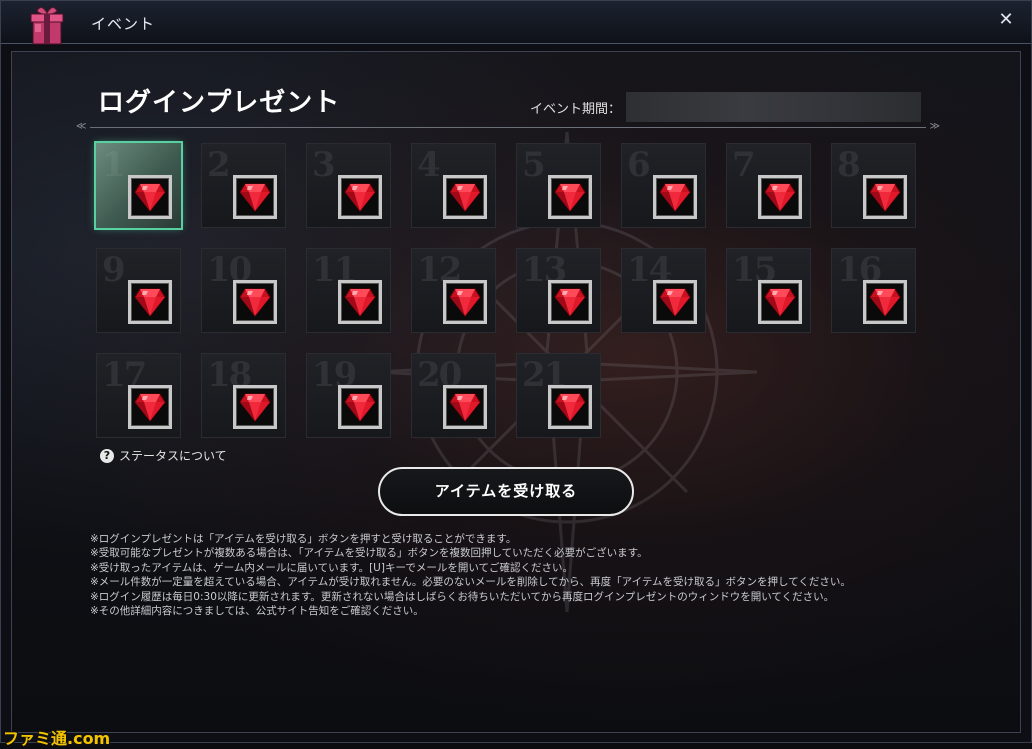  I want to click on receive-item-button: アイテムを受け取る, so click(506, 491).